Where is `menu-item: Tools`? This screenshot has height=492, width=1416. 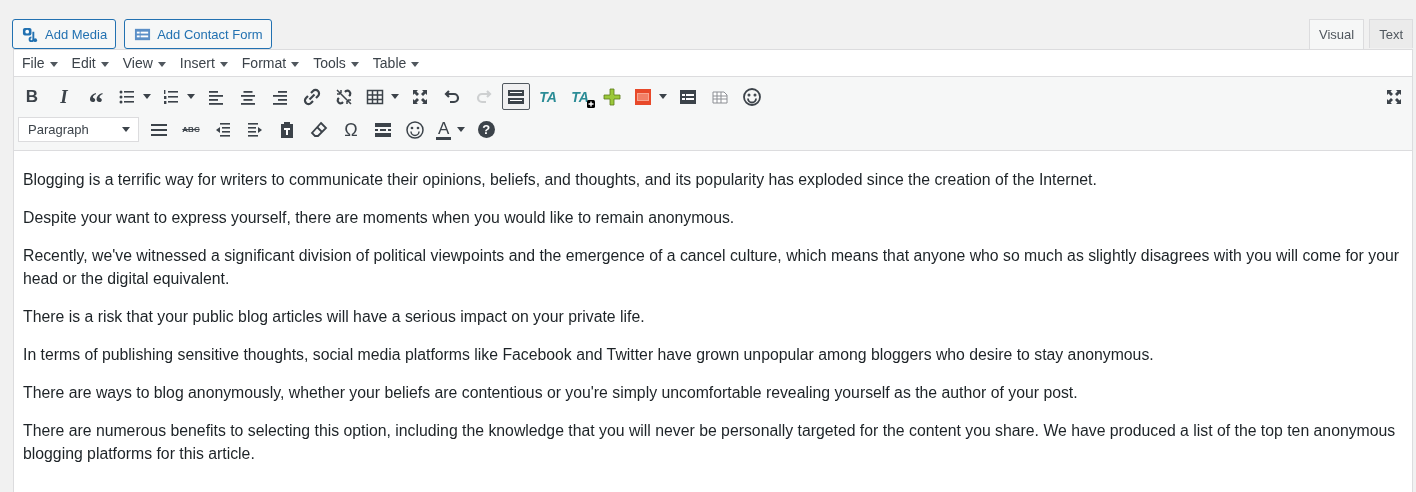
menu-item: Tools is located at coordinates (336, 63).